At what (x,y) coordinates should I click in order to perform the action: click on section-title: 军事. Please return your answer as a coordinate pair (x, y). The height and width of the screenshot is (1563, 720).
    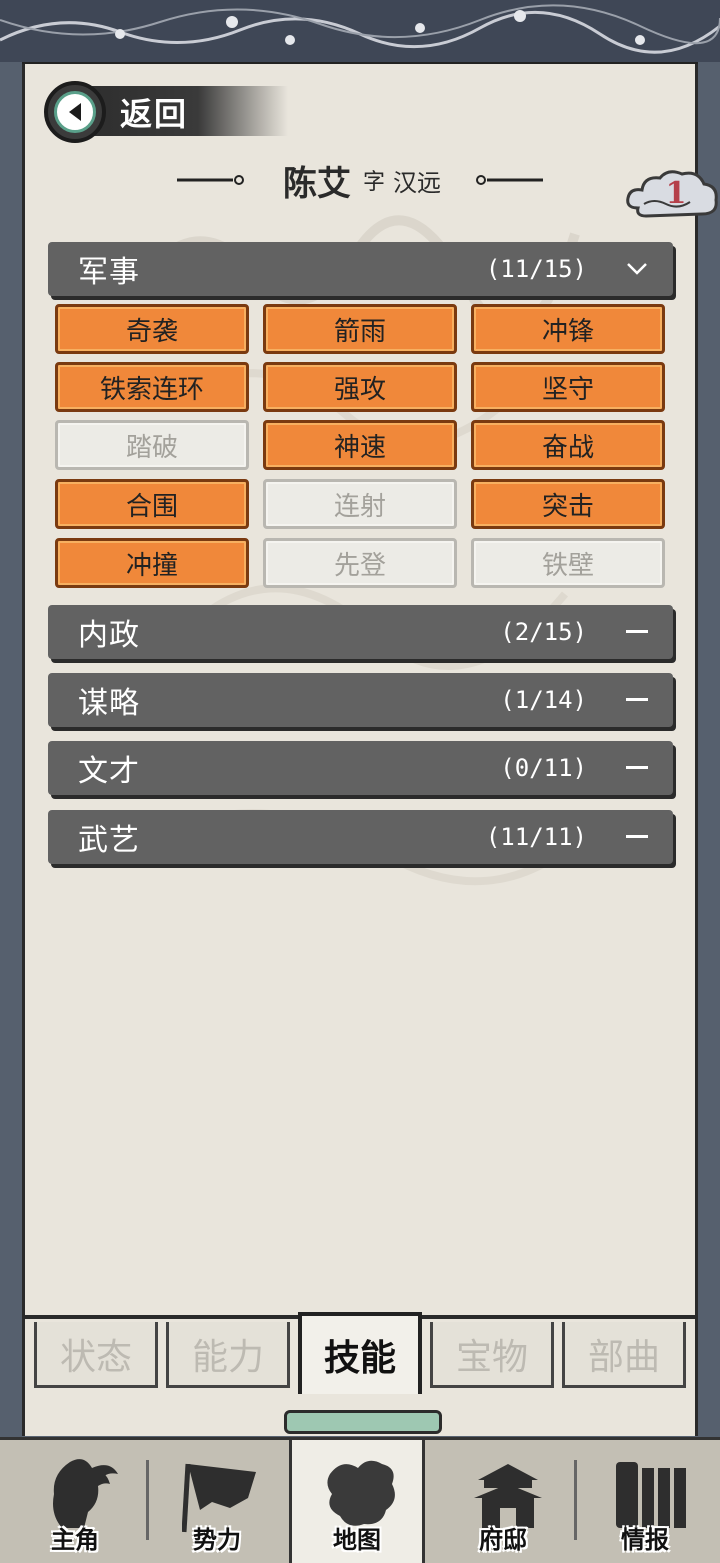
    Looking at the image, I should click on (109, 272).